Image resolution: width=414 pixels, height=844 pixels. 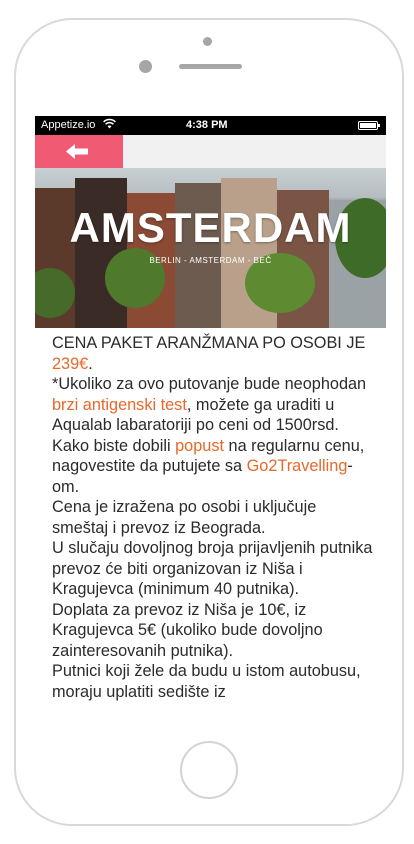 What do you see at coordinates (209, 770) in the screenshot?
I see `home-button` at bounding box center [209, 770].